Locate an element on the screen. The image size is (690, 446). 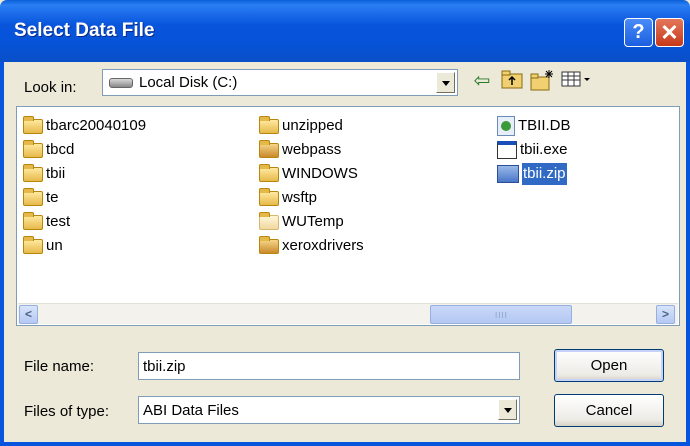
item-label: tbcd is located at coordinates (60, 149).